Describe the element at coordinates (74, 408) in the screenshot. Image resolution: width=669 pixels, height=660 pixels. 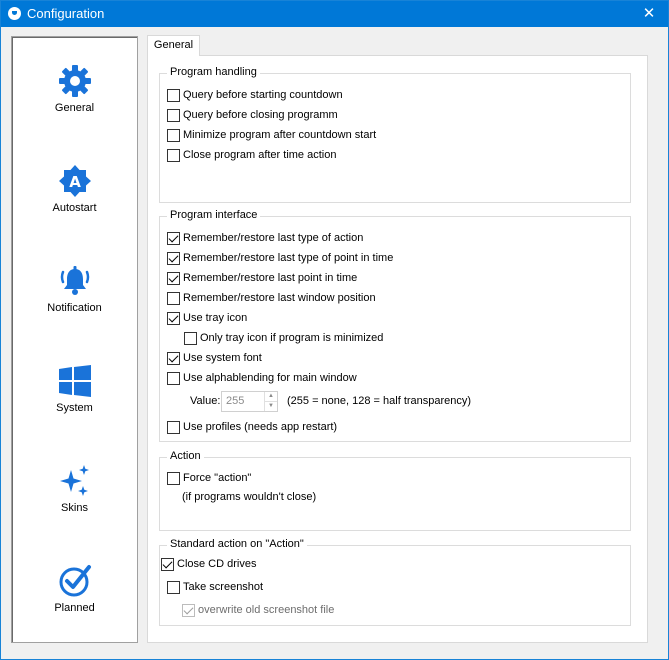
I see `sidebar-item-label: System` at that location.